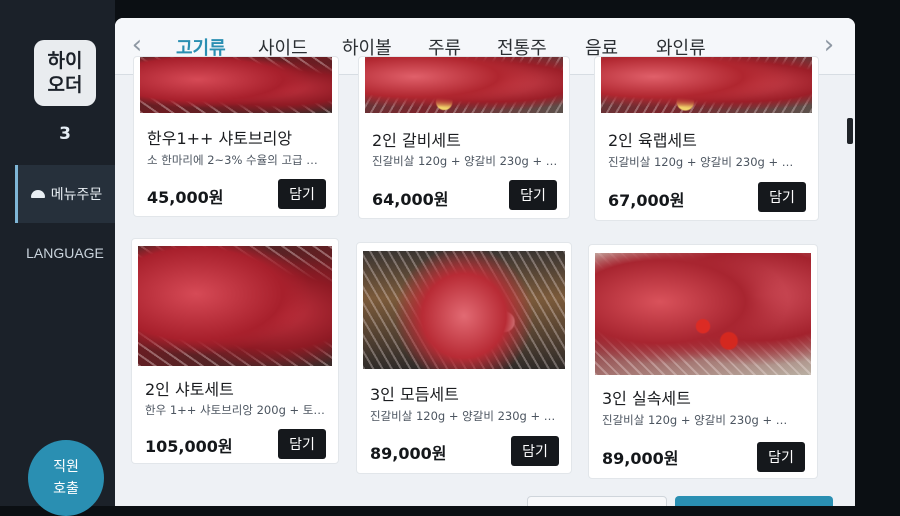 The image size is (900, 516). I want to click on product-name: 2인 샤토세트, so click(189, 389).